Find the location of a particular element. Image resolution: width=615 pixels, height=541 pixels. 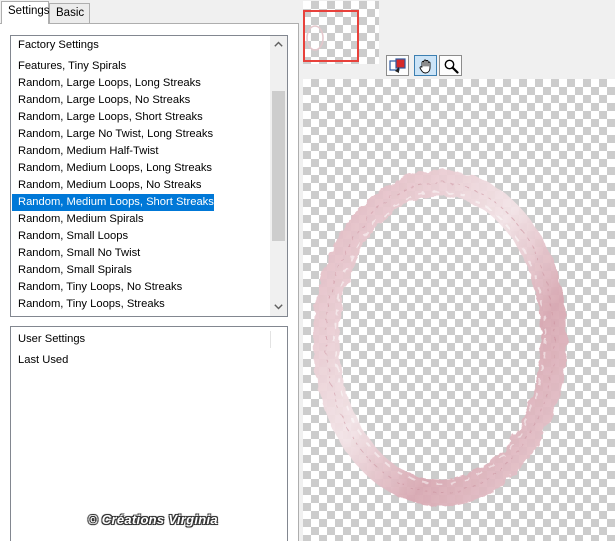

zoom-tool-button is located at coordinates (450, 65).